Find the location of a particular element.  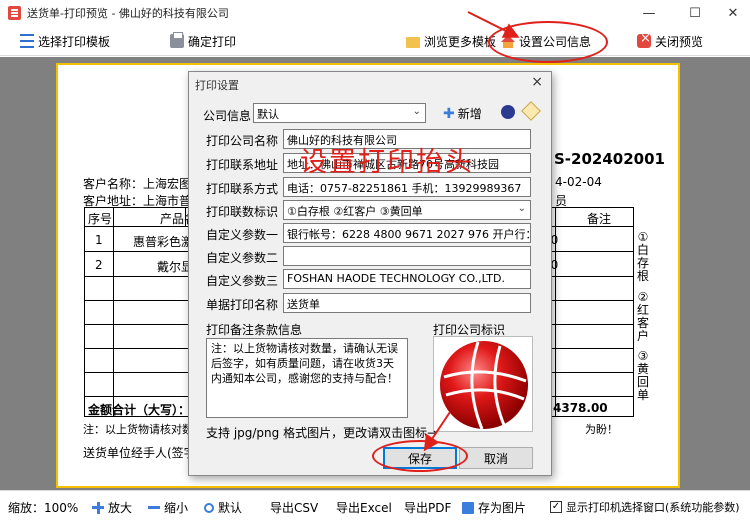

magnifier-icon is located at coordinates (209, 507).